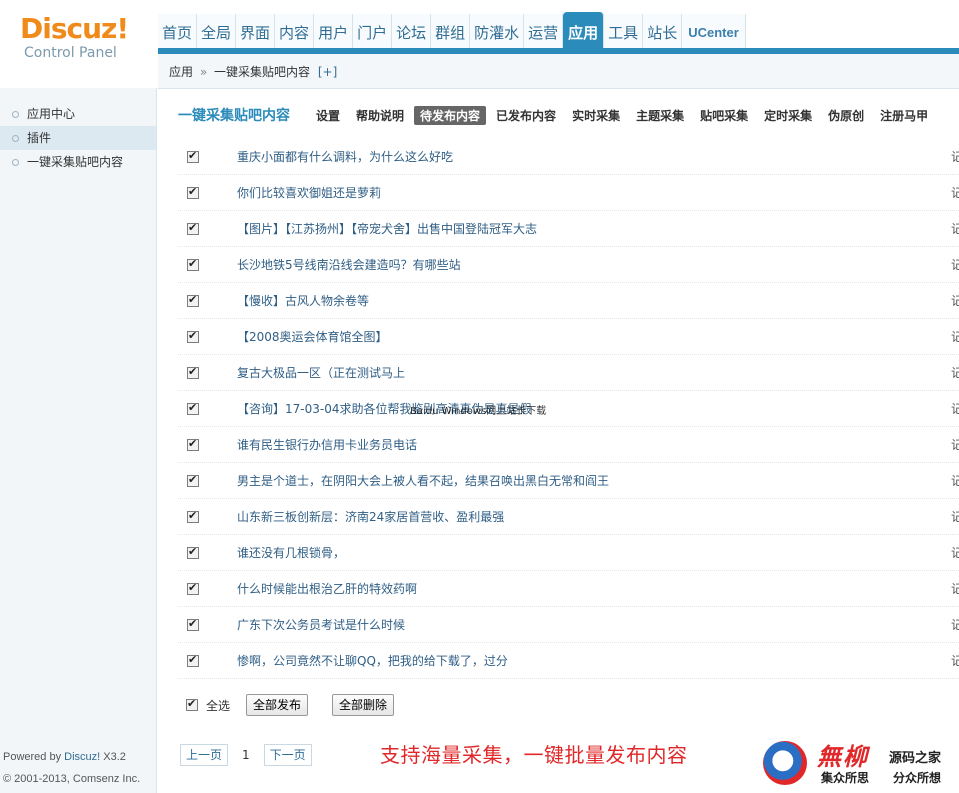 The height and width of the screenshot is (793, 959). Describe the element at coordinates (328, 115) in the screenshot. I see `plugin-tab-0: 设置` at that location.